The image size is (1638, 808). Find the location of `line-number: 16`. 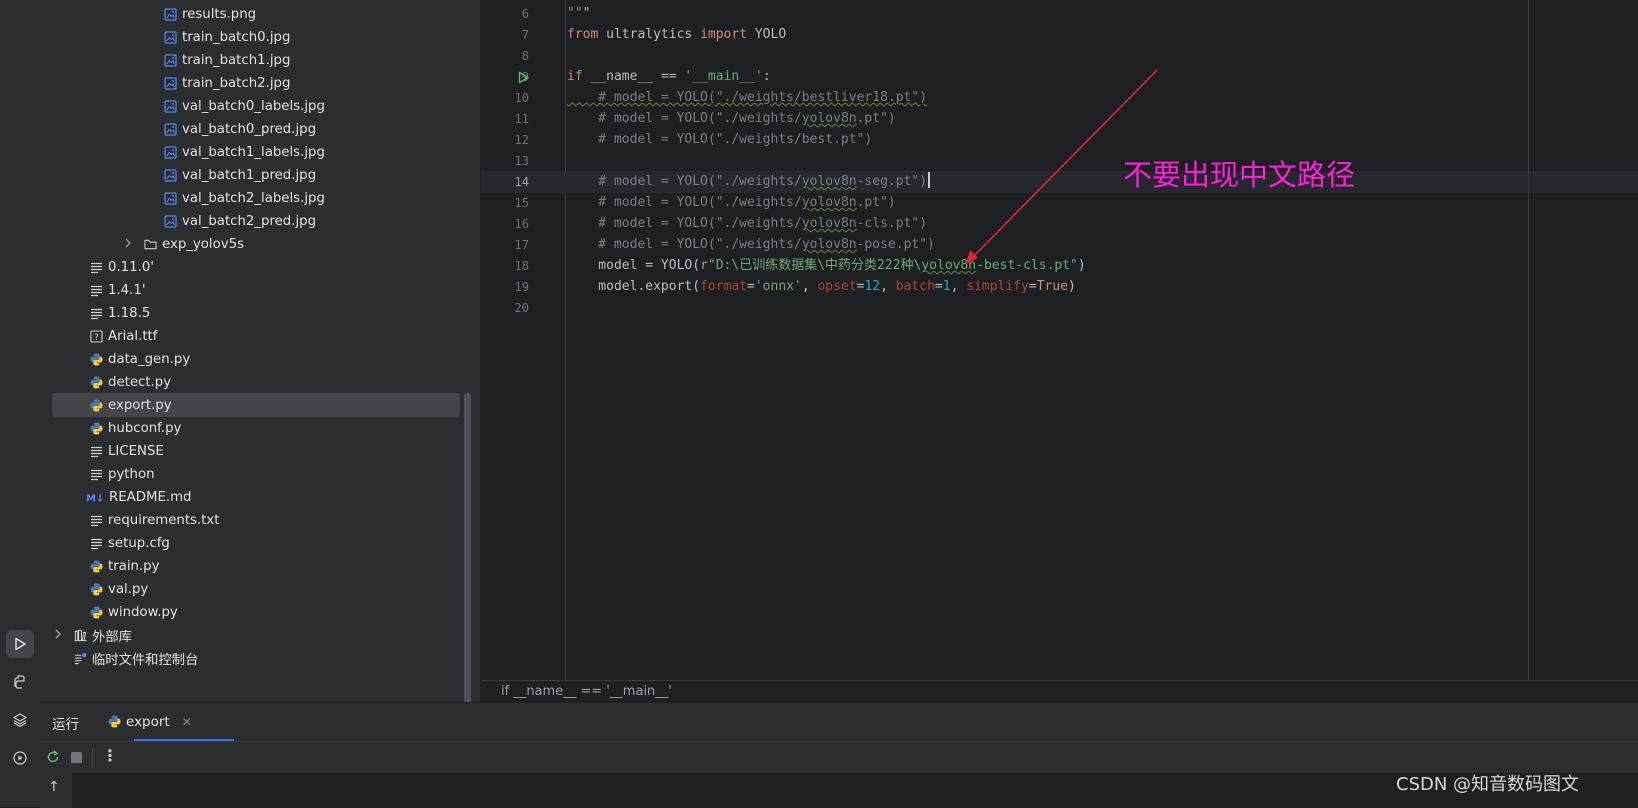

line-number: 16 is located at coordinates (521, 224).